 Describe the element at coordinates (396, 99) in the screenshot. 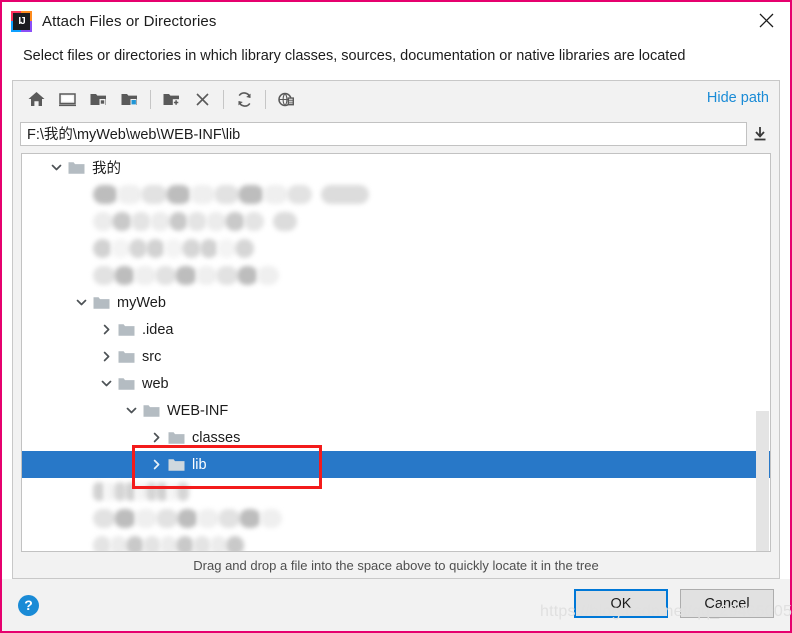

I see `file-chooser-toolbar: Hide path` at that location.